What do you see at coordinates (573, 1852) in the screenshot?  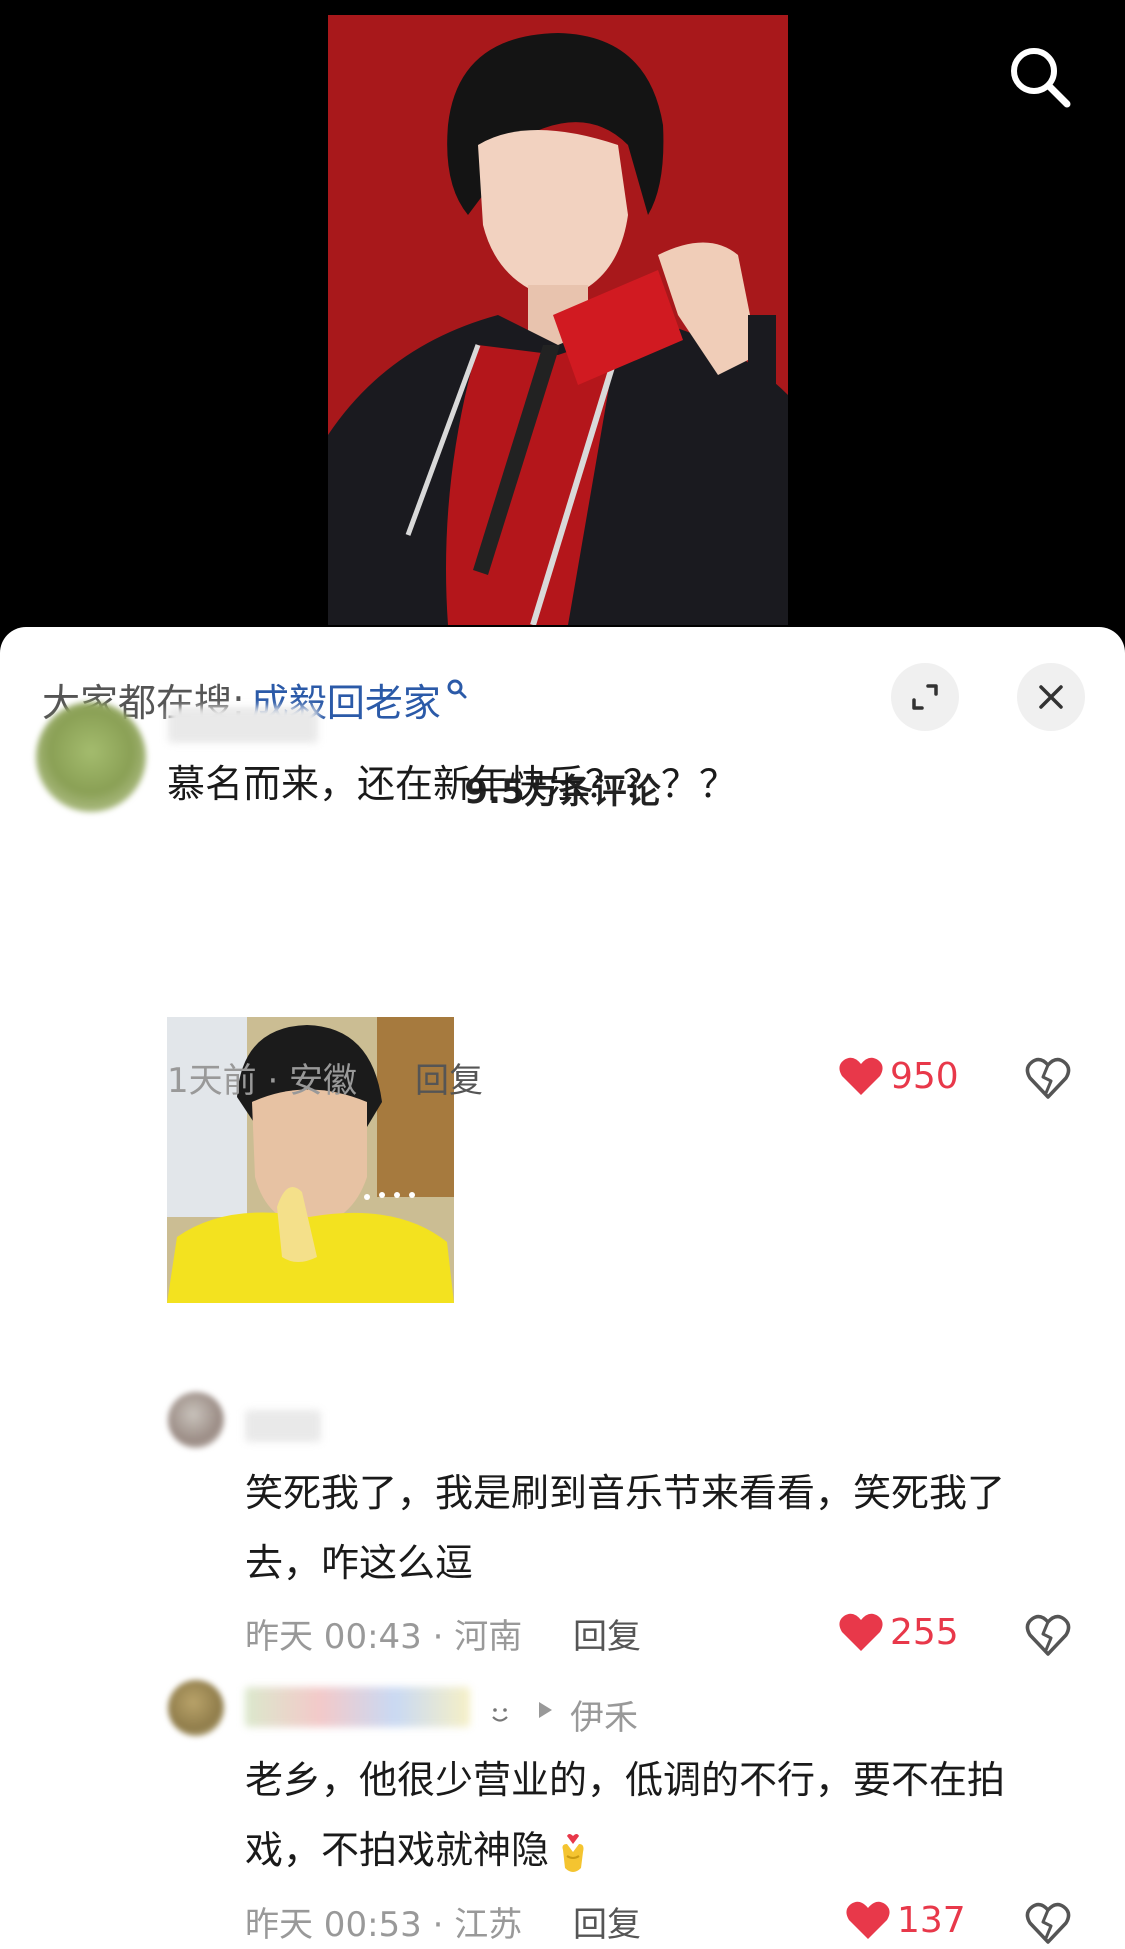 I see `finger-heart-emoji-icon` at bounding box center [573, 1852].